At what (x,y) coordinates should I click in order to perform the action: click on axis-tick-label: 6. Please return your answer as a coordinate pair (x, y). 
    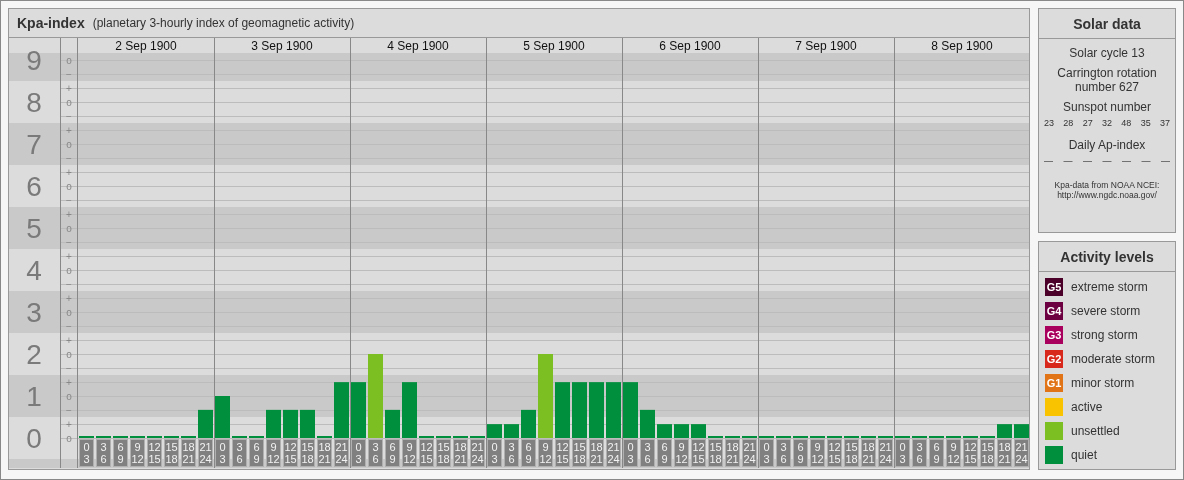
    Looking at the image, I should click on (34, 186).